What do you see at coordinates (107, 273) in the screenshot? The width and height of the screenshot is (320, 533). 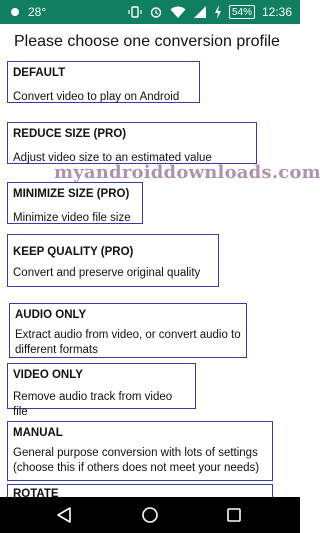 I see `profile-description: Convert and preserve original quality` at bounding box center [107, 273].